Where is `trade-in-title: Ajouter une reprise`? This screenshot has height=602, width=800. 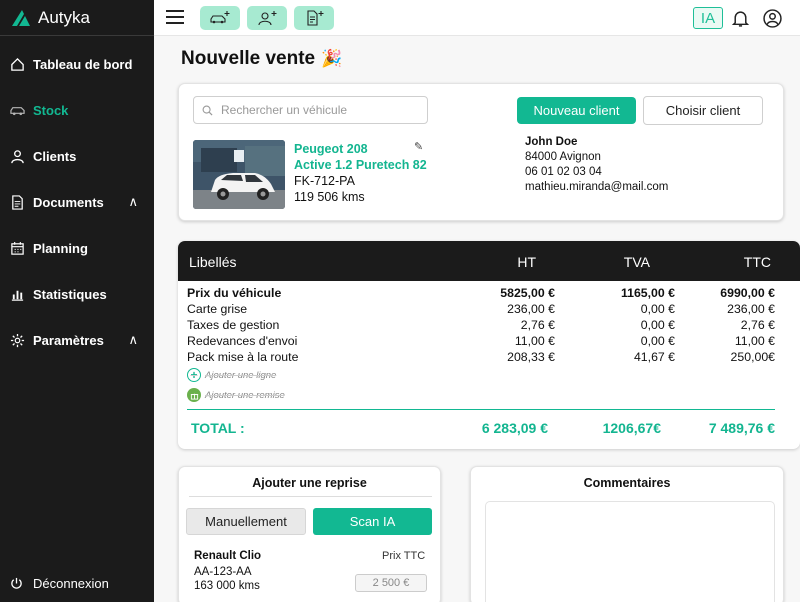 trade-in-title: Ajouter une reprise is located at coordinates (309, 483).